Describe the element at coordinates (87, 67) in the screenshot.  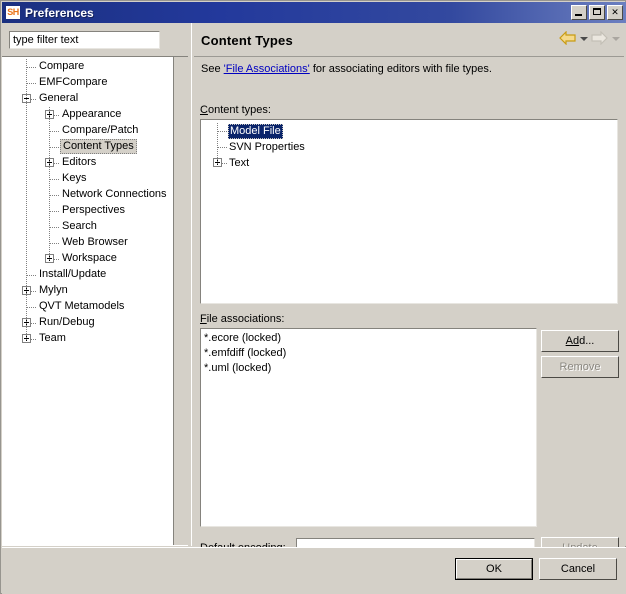
I see `sidebar-item-compare: Compare` at that location.